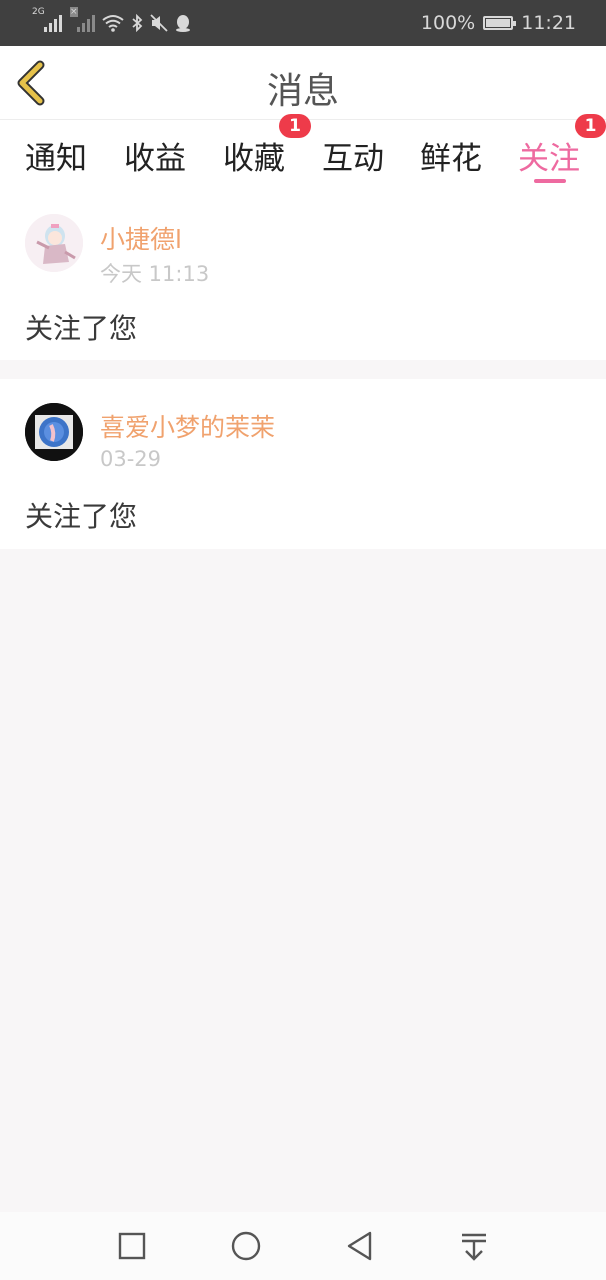 The image size is (606, 1280). What do you see at coordinates (187, 426) in the screenshot?
I see `username: 喜爱小梦的茉茉` at bounding box center [187, 426].